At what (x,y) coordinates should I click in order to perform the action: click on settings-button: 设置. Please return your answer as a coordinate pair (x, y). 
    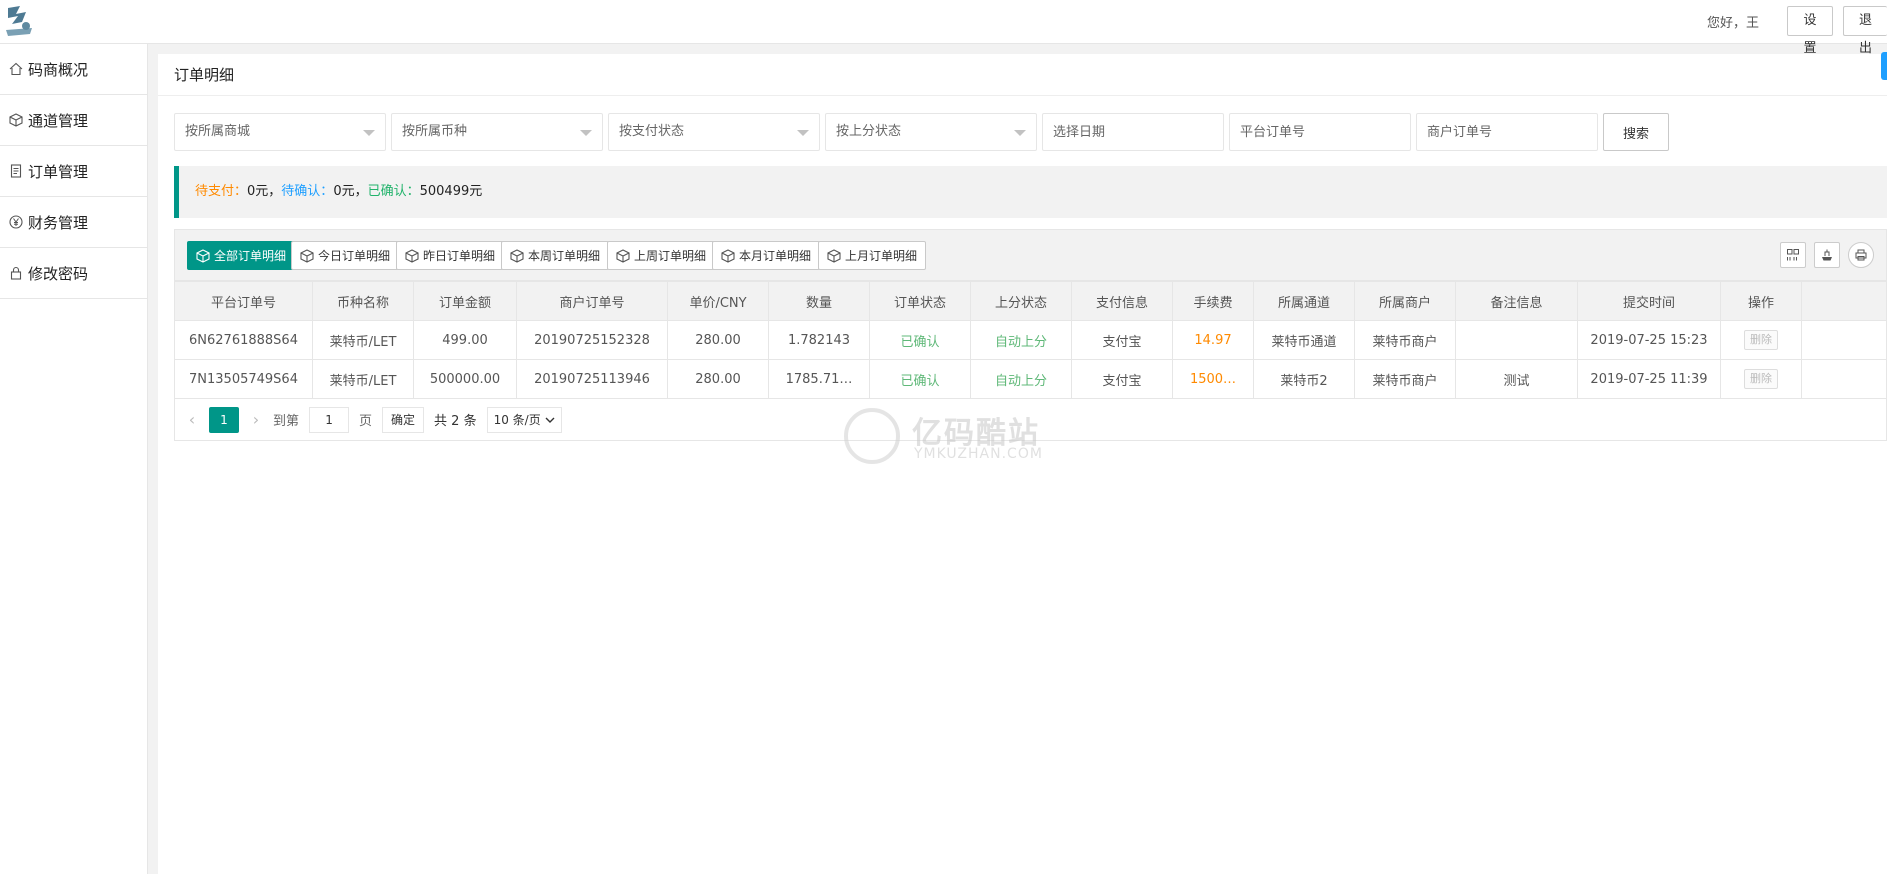
    Looking at the image, I should click on (1810, 31).